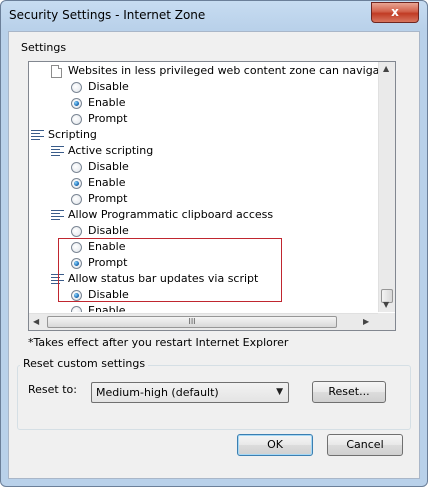  Describe the element at coordinates (72, 134) in the screenshot. I see `setting-label: Scripting` at that location.